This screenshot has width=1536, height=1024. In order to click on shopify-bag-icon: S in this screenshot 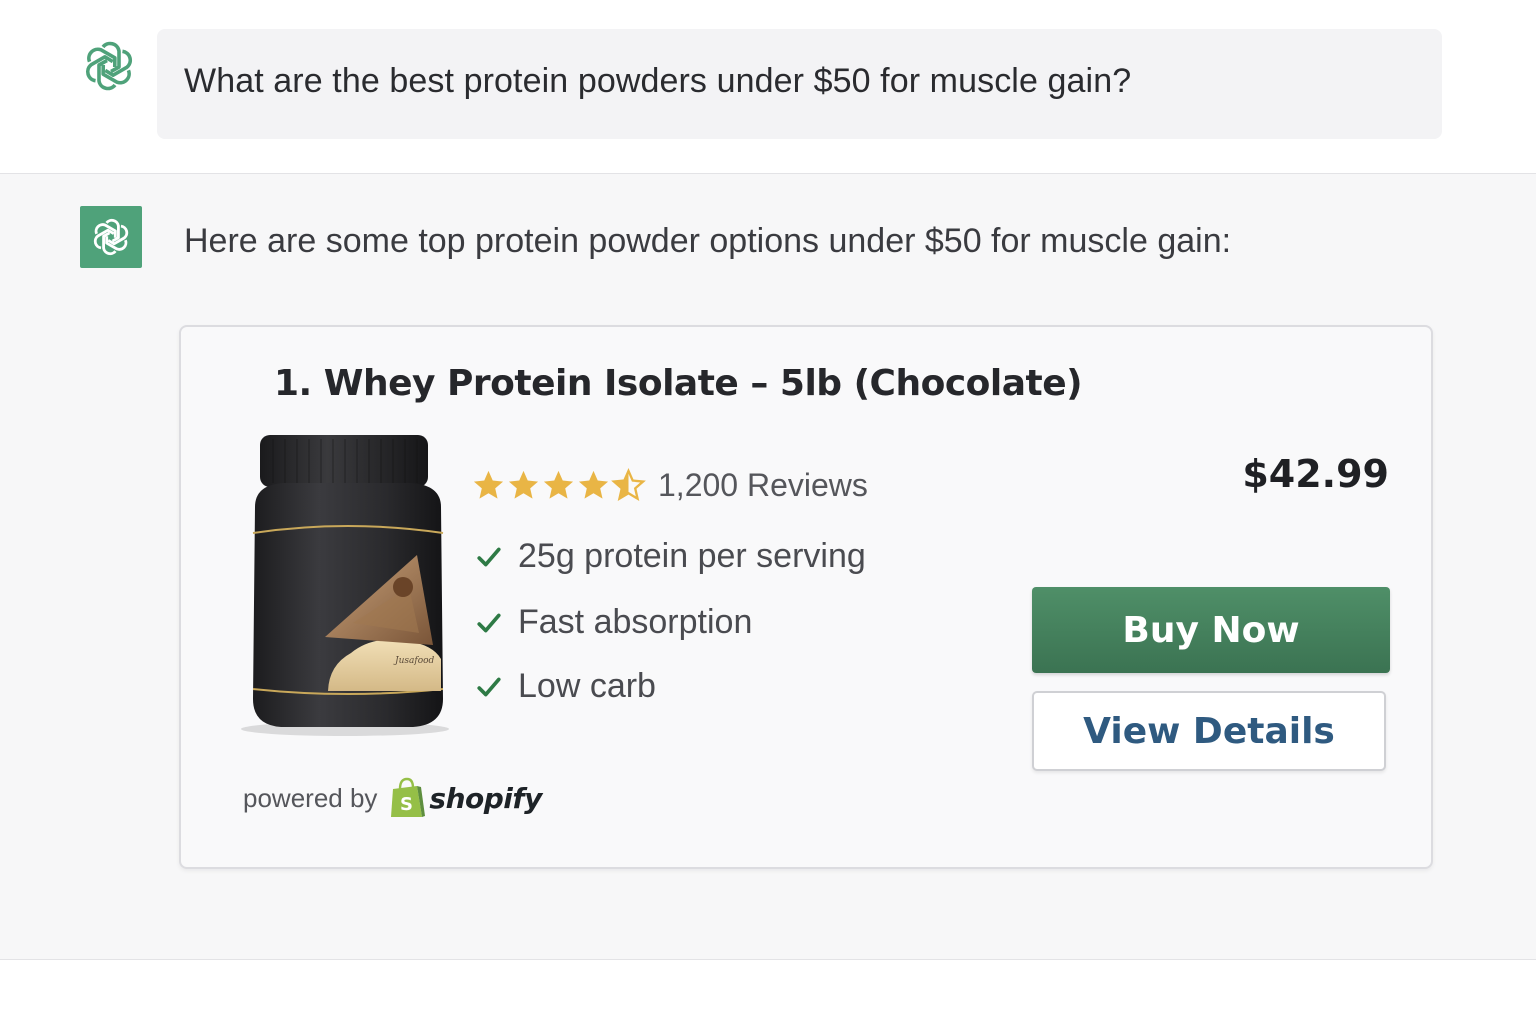, I will do `click(408, 797)`.